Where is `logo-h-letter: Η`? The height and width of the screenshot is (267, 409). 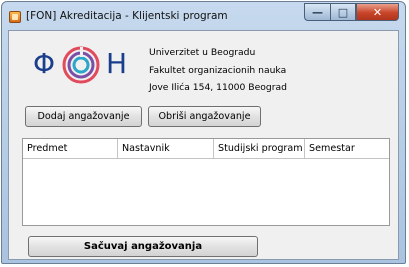 logo-h-letter: Η is located at coordinates (117, 63).